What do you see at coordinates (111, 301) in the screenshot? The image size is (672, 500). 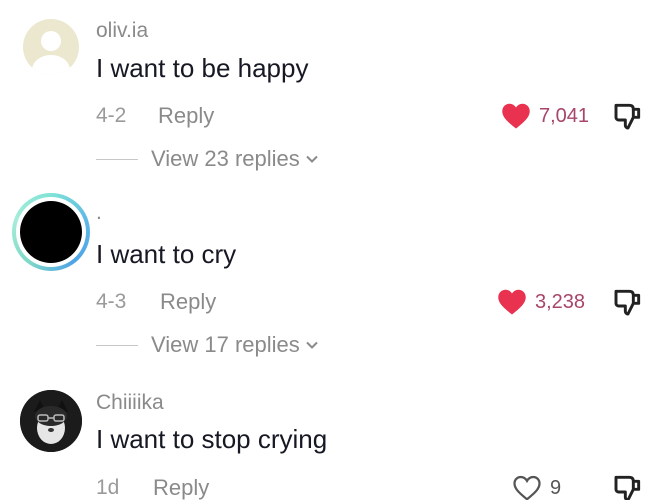 I see `comment-date: 4-3` at bounding box center [111, 301].